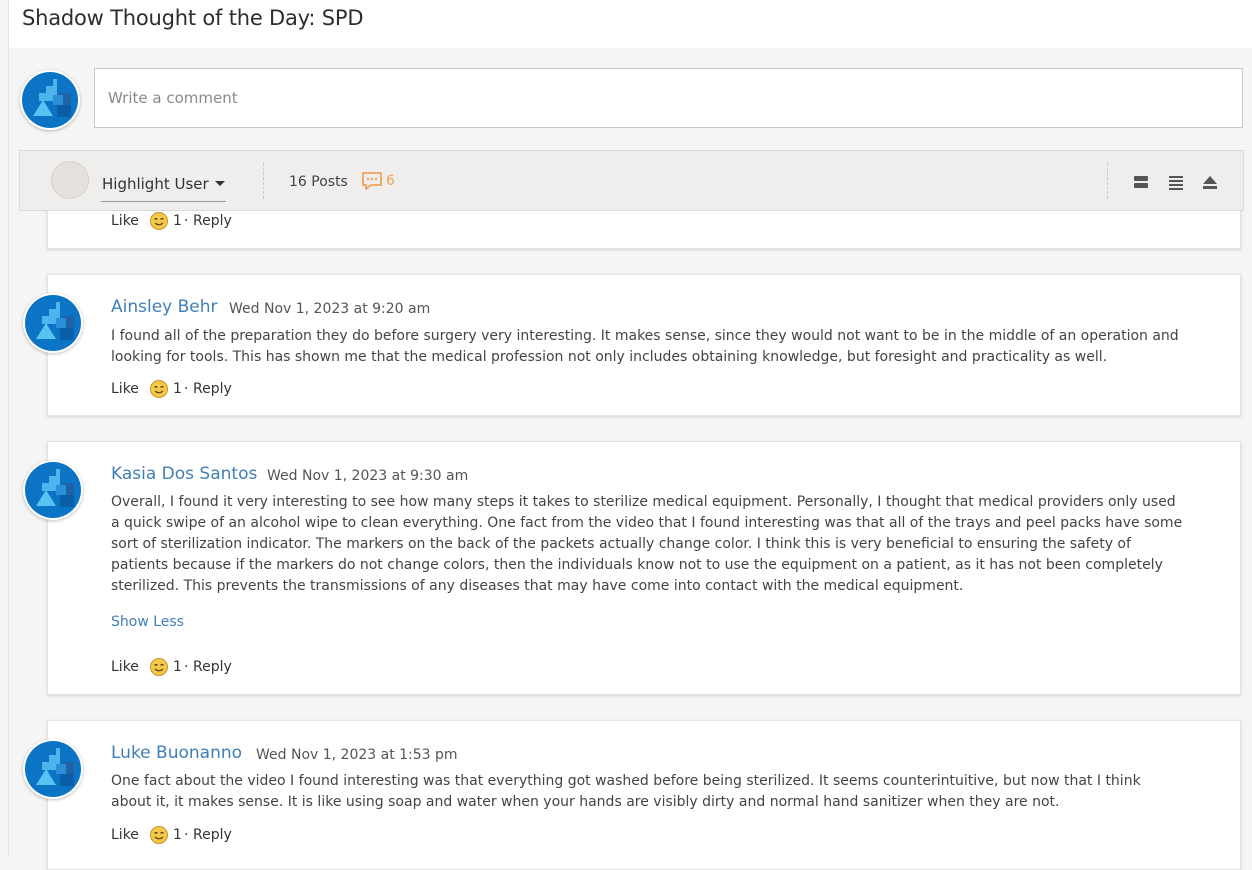 This screenshot has height=870, width=1252. What do you see at coordinates (184, 474) in the screenshot?
I see `author-name: Kasia Dos Santos` at bounding box center [184, 474].